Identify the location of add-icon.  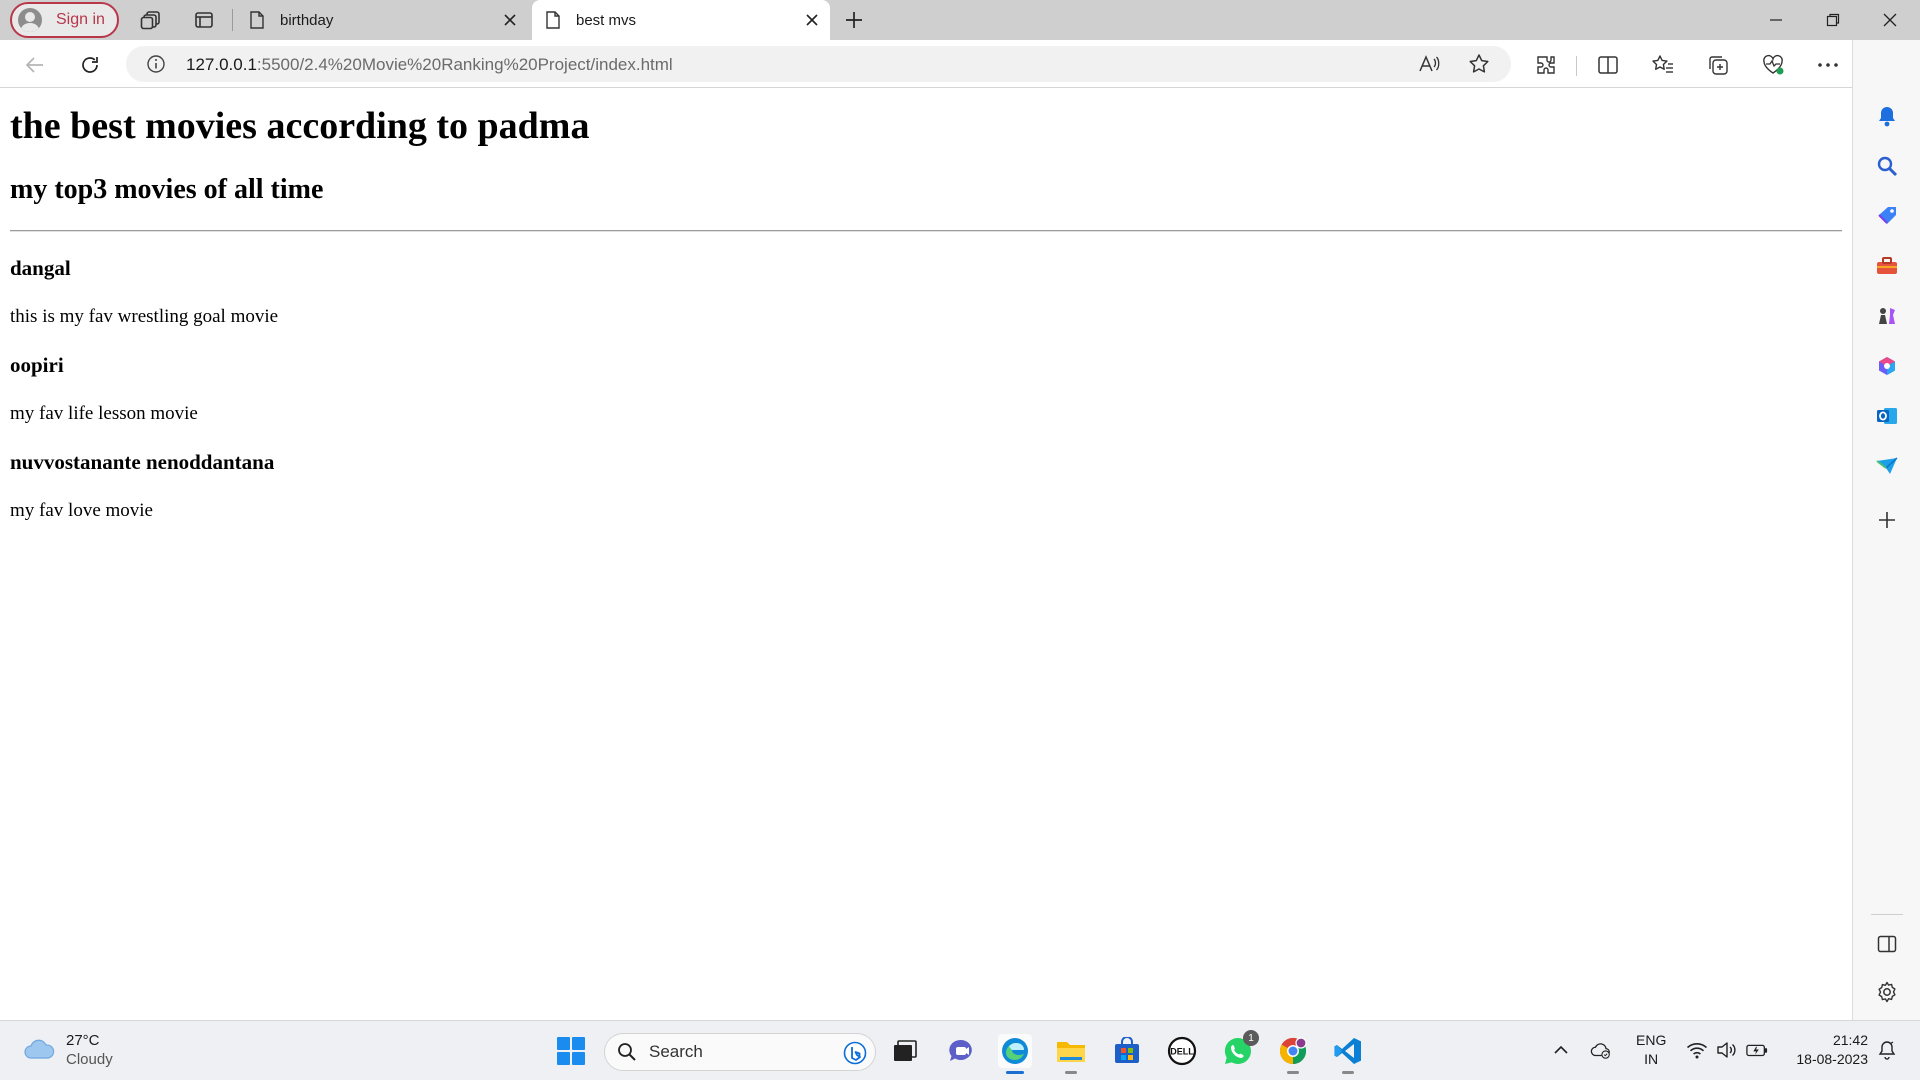
(1887, 520).